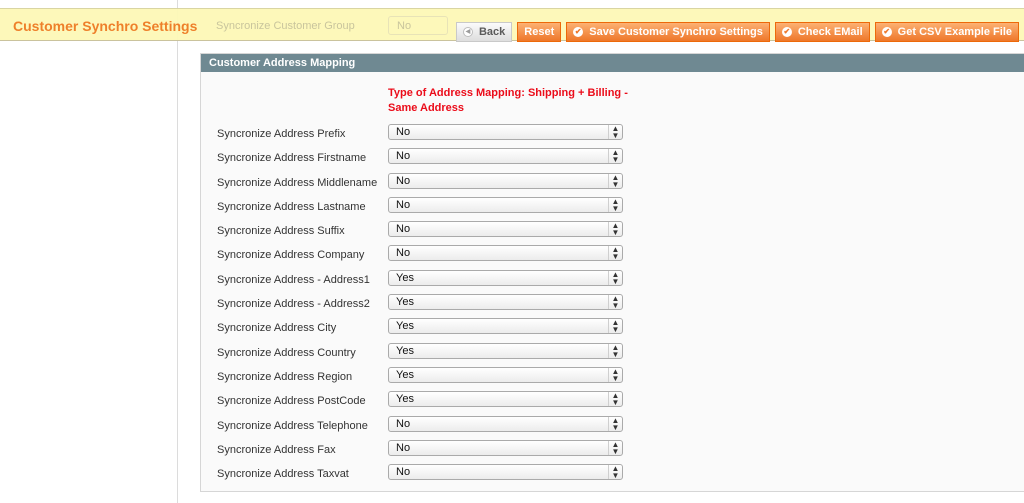 The width and height of the screenshot is (1024, 503). What do you see at coordinates (293, 279) in the screenshot?
I see `field-label: Syncronize Address - Address1` at bounding box center [293, 279].